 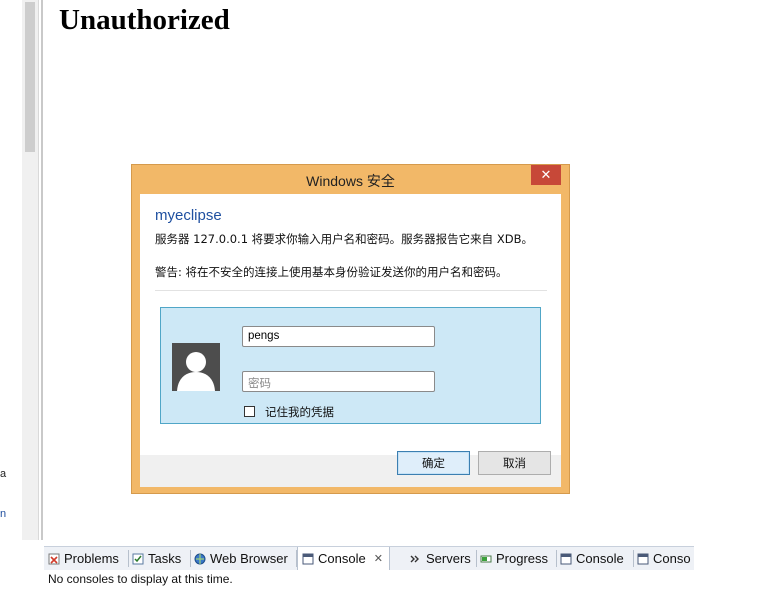 What do you see at coordinates (165, 558) in the screenshot?
I see `tab-label: Tasks` at bounding box center [165, 558].